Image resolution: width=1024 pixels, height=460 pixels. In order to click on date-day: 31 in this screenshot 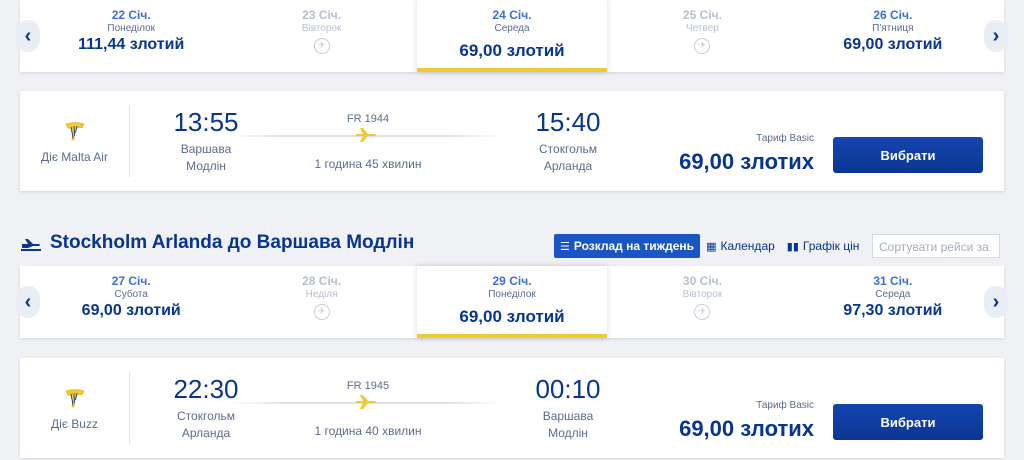, I will do `click(880, 281)`.